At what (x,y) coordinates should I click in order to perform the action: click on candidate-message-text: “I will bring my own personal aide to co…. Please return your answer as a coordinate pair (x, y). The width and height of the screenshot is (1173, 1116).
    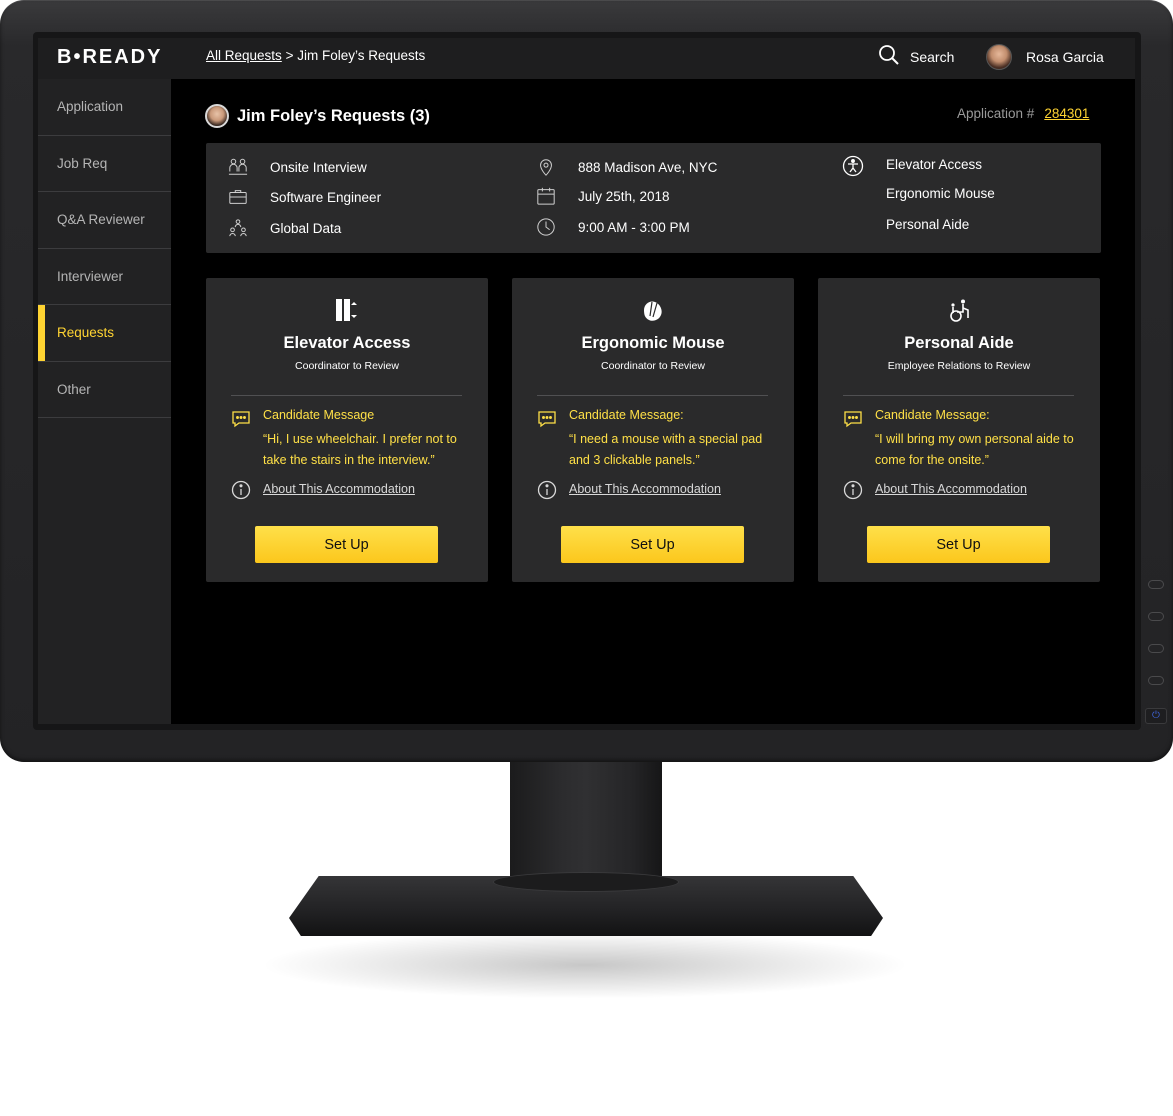
    Looking at the image, I should click on (974, 449).